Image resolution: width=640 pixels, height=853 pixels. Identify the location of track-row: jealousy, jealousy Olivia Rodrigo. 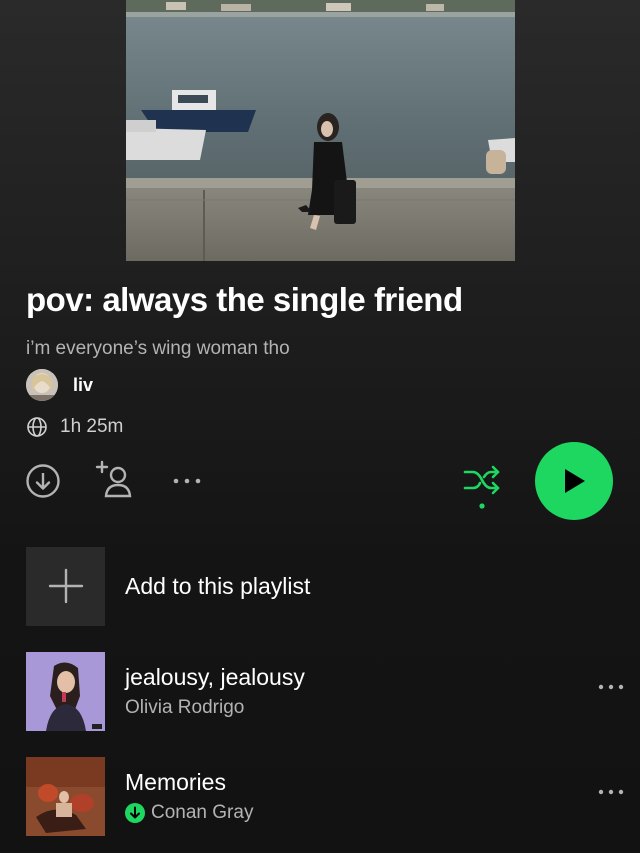
(326, 691).